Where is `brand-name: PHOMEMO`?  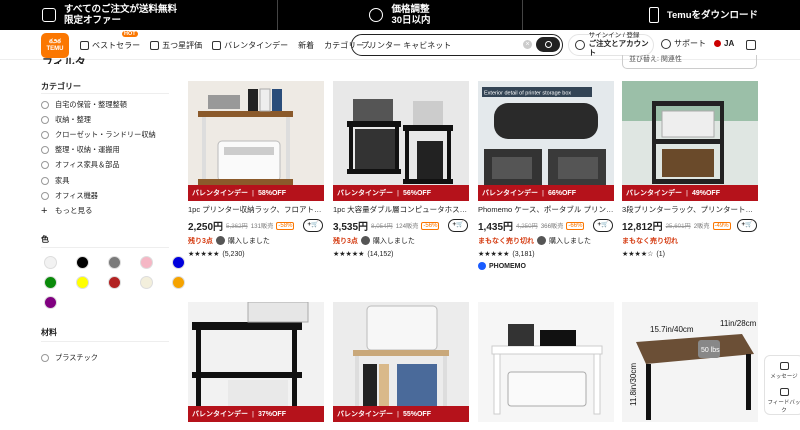 brand-name: PHOMEMO is located at coordinates (507, 266).